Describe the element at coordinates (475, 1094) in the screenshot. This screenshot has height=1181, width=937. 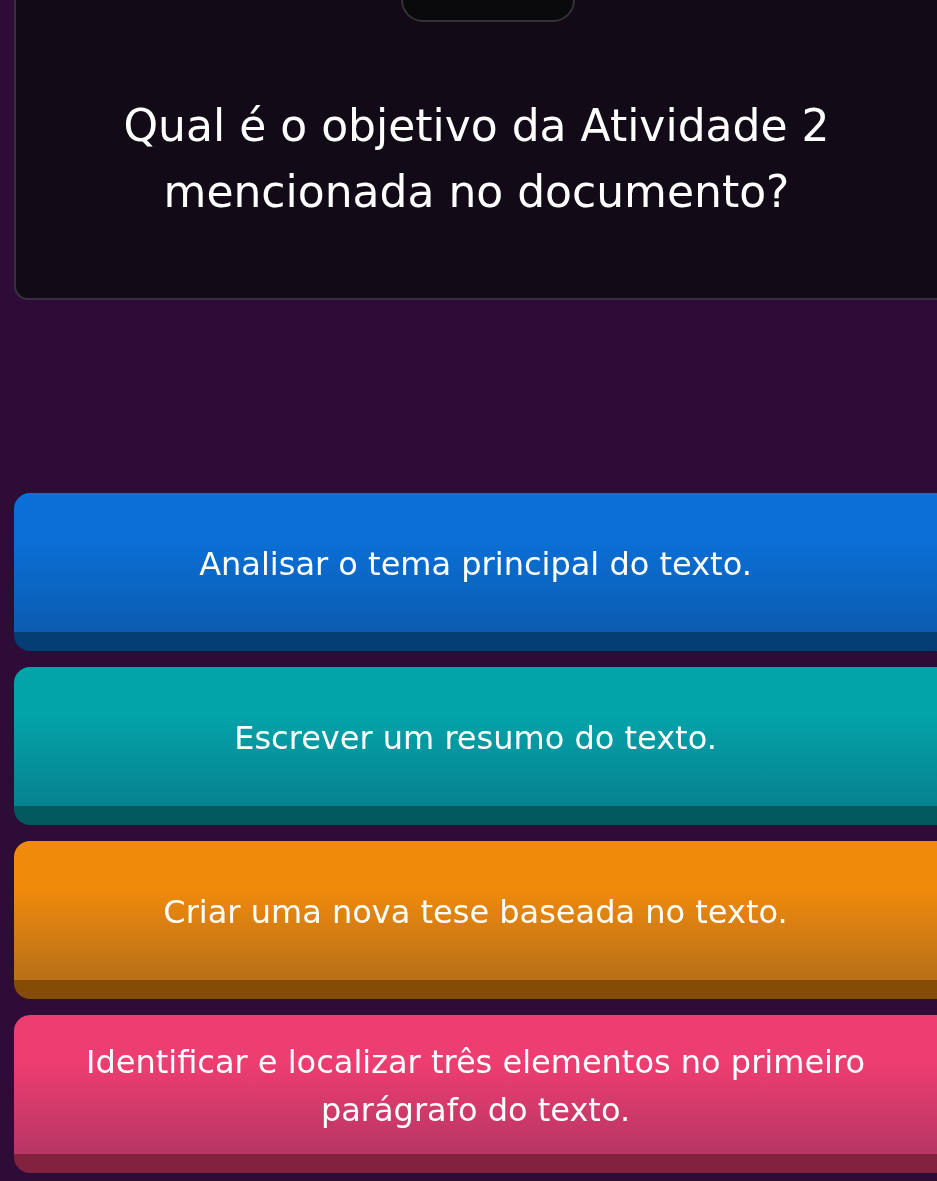
I see `answer-button: Identificar e localizar três elementos no primeiro parágrafo do texto.` at that location.